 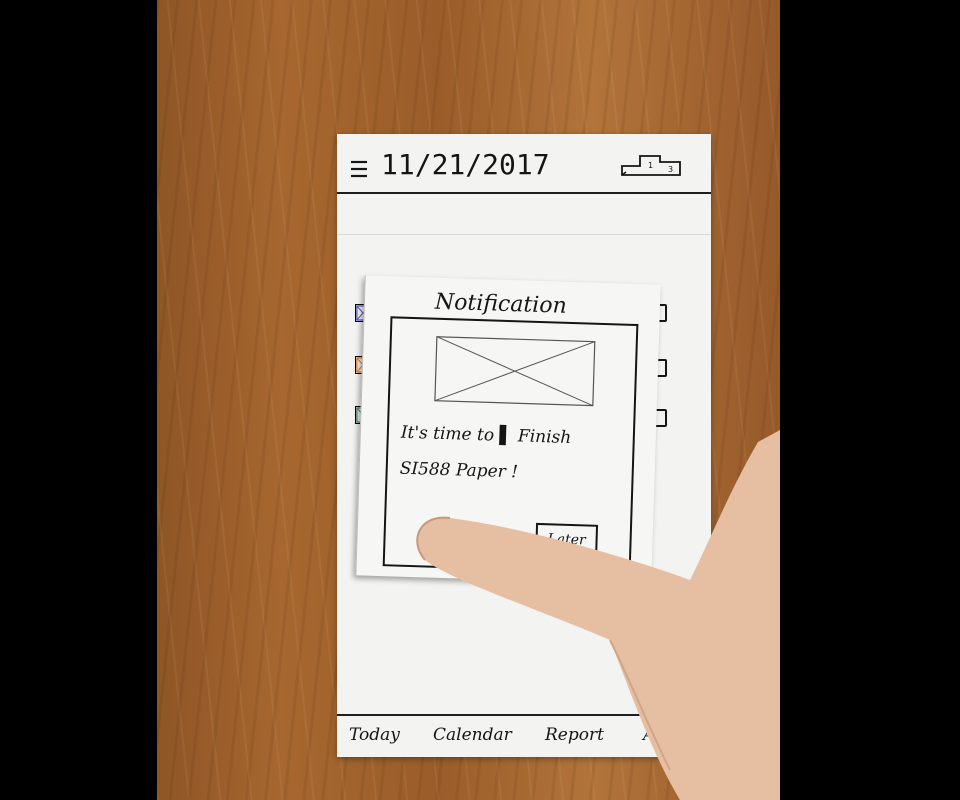 I want to click on image-placeholder-icon, so click(x=515, y=371).